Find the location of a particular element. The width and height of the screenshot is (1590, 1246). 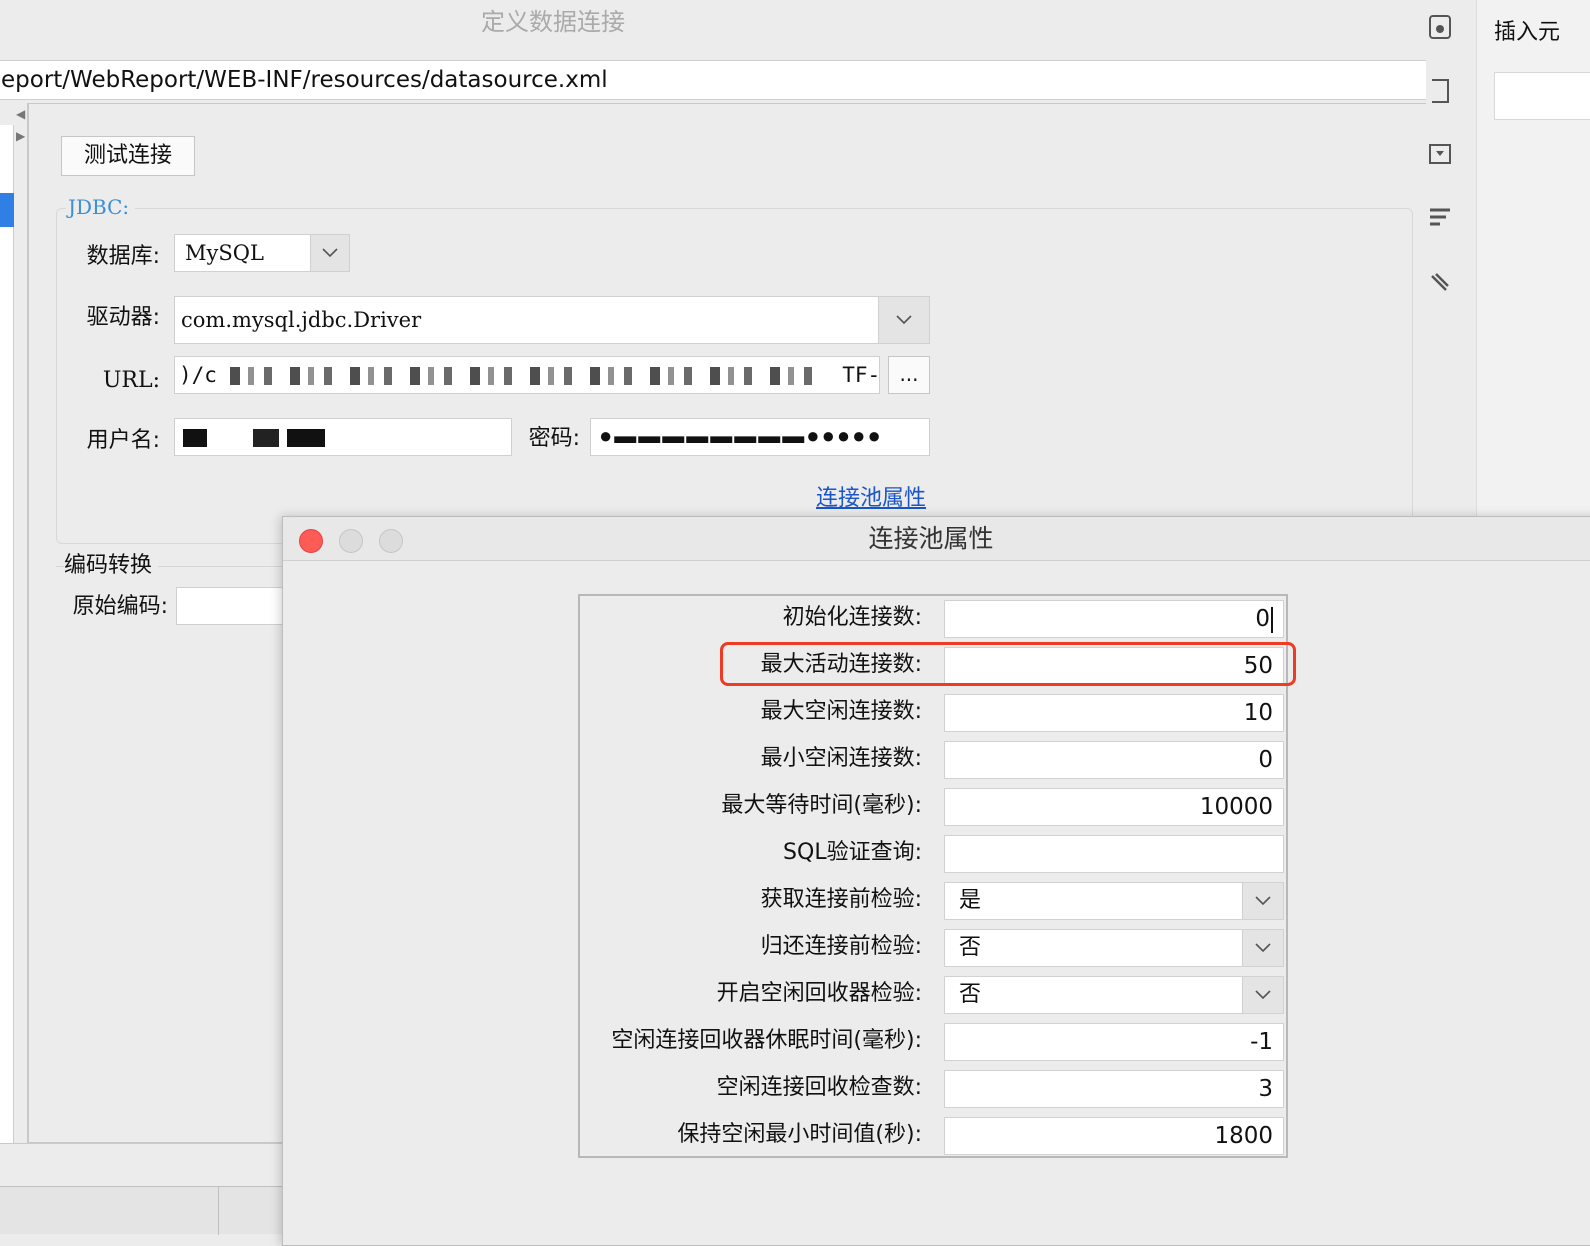

selected-connection-item is located at coordinates (7, 210).